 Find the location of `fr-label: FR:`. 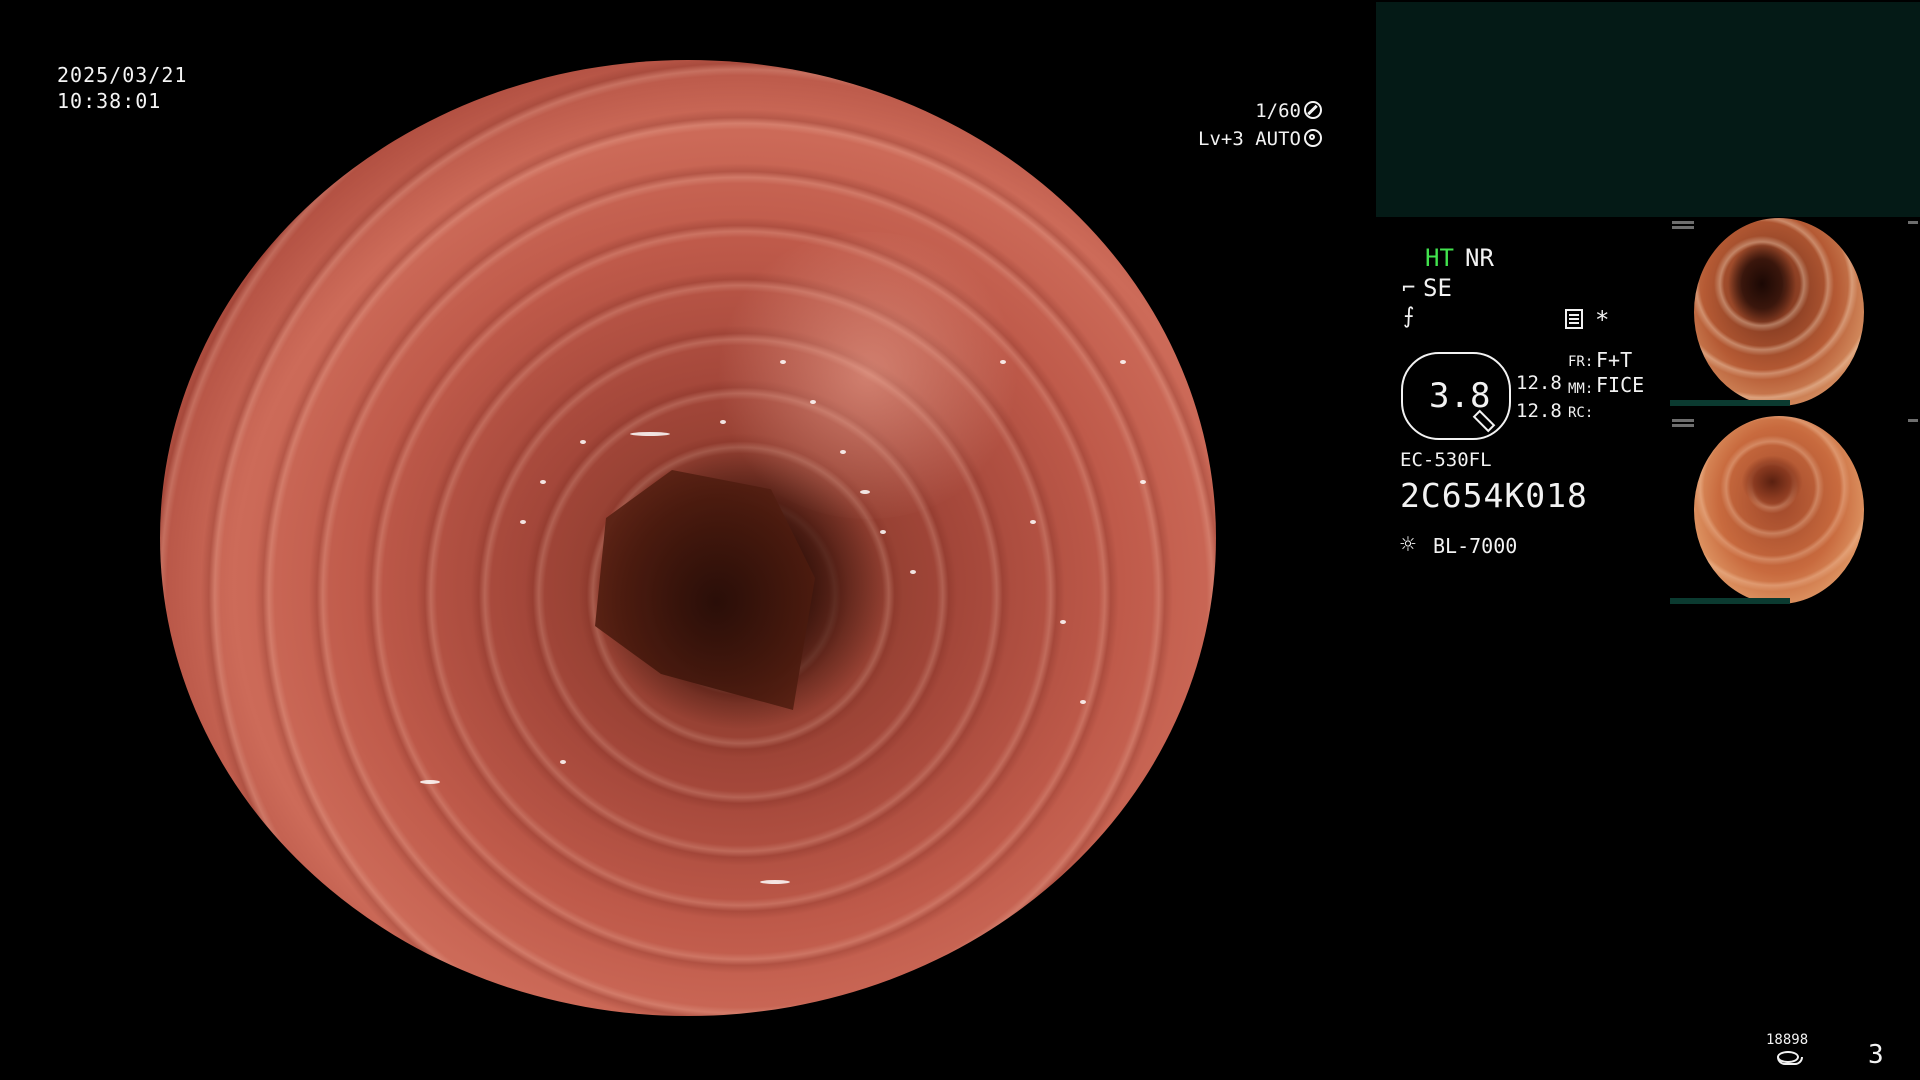

fr-label: FR: is located at coordinates (1581, 362).